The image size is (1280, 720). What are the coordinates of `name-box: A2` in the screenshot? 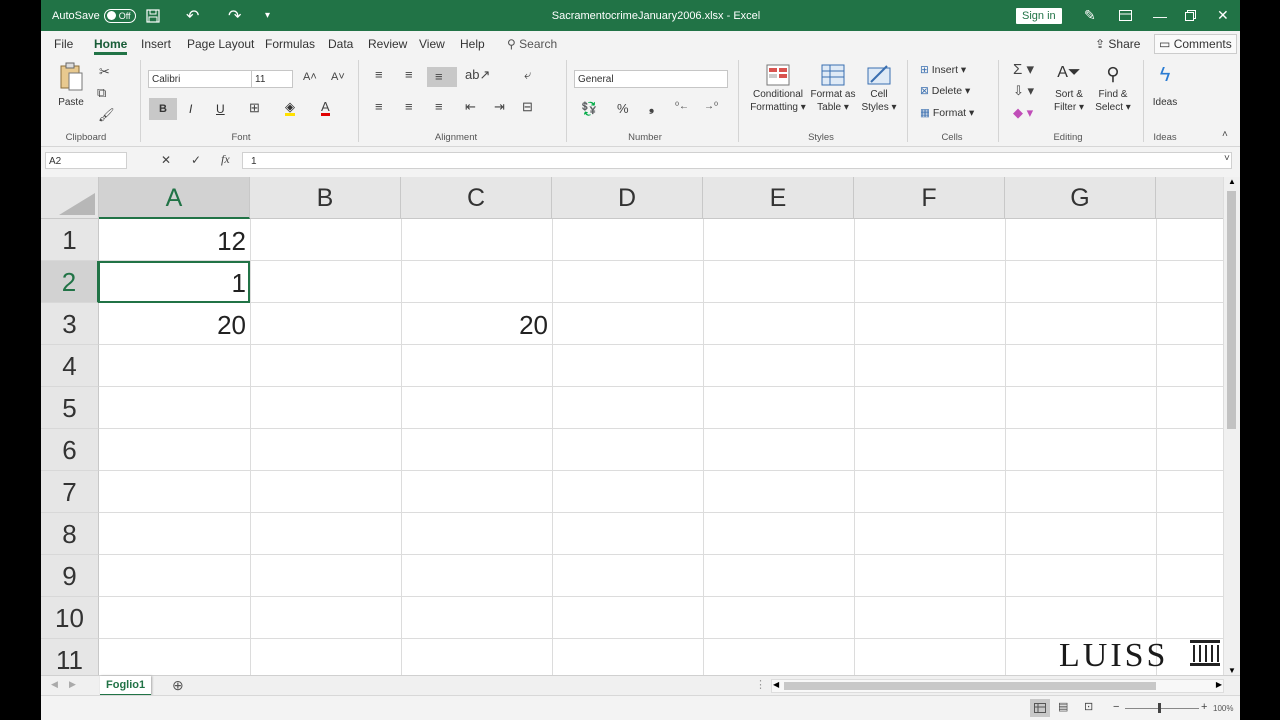 It's located at (86, 160).